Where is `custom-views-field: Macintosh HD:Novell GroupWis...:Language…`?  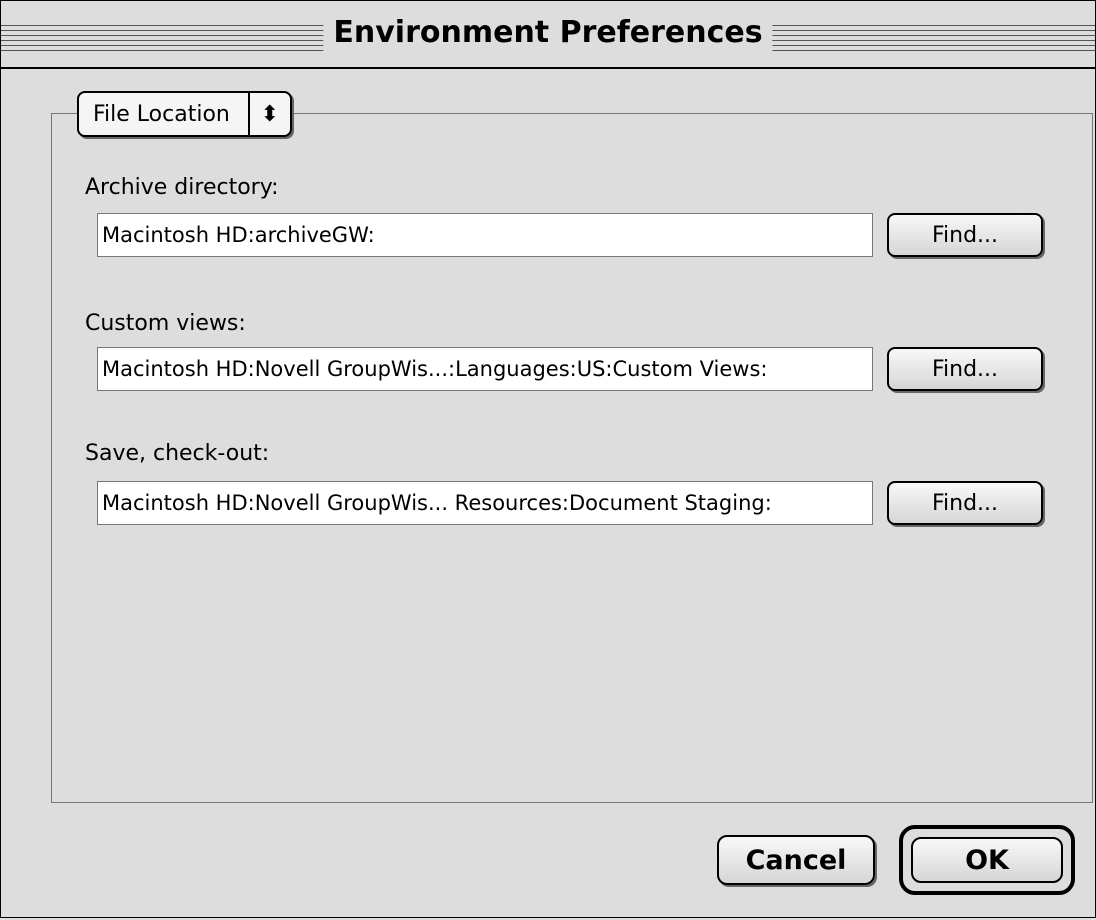 custom-views-field: Macintosh HD:Novell GroupWis...:Language… is located at coordinates (485, 369).